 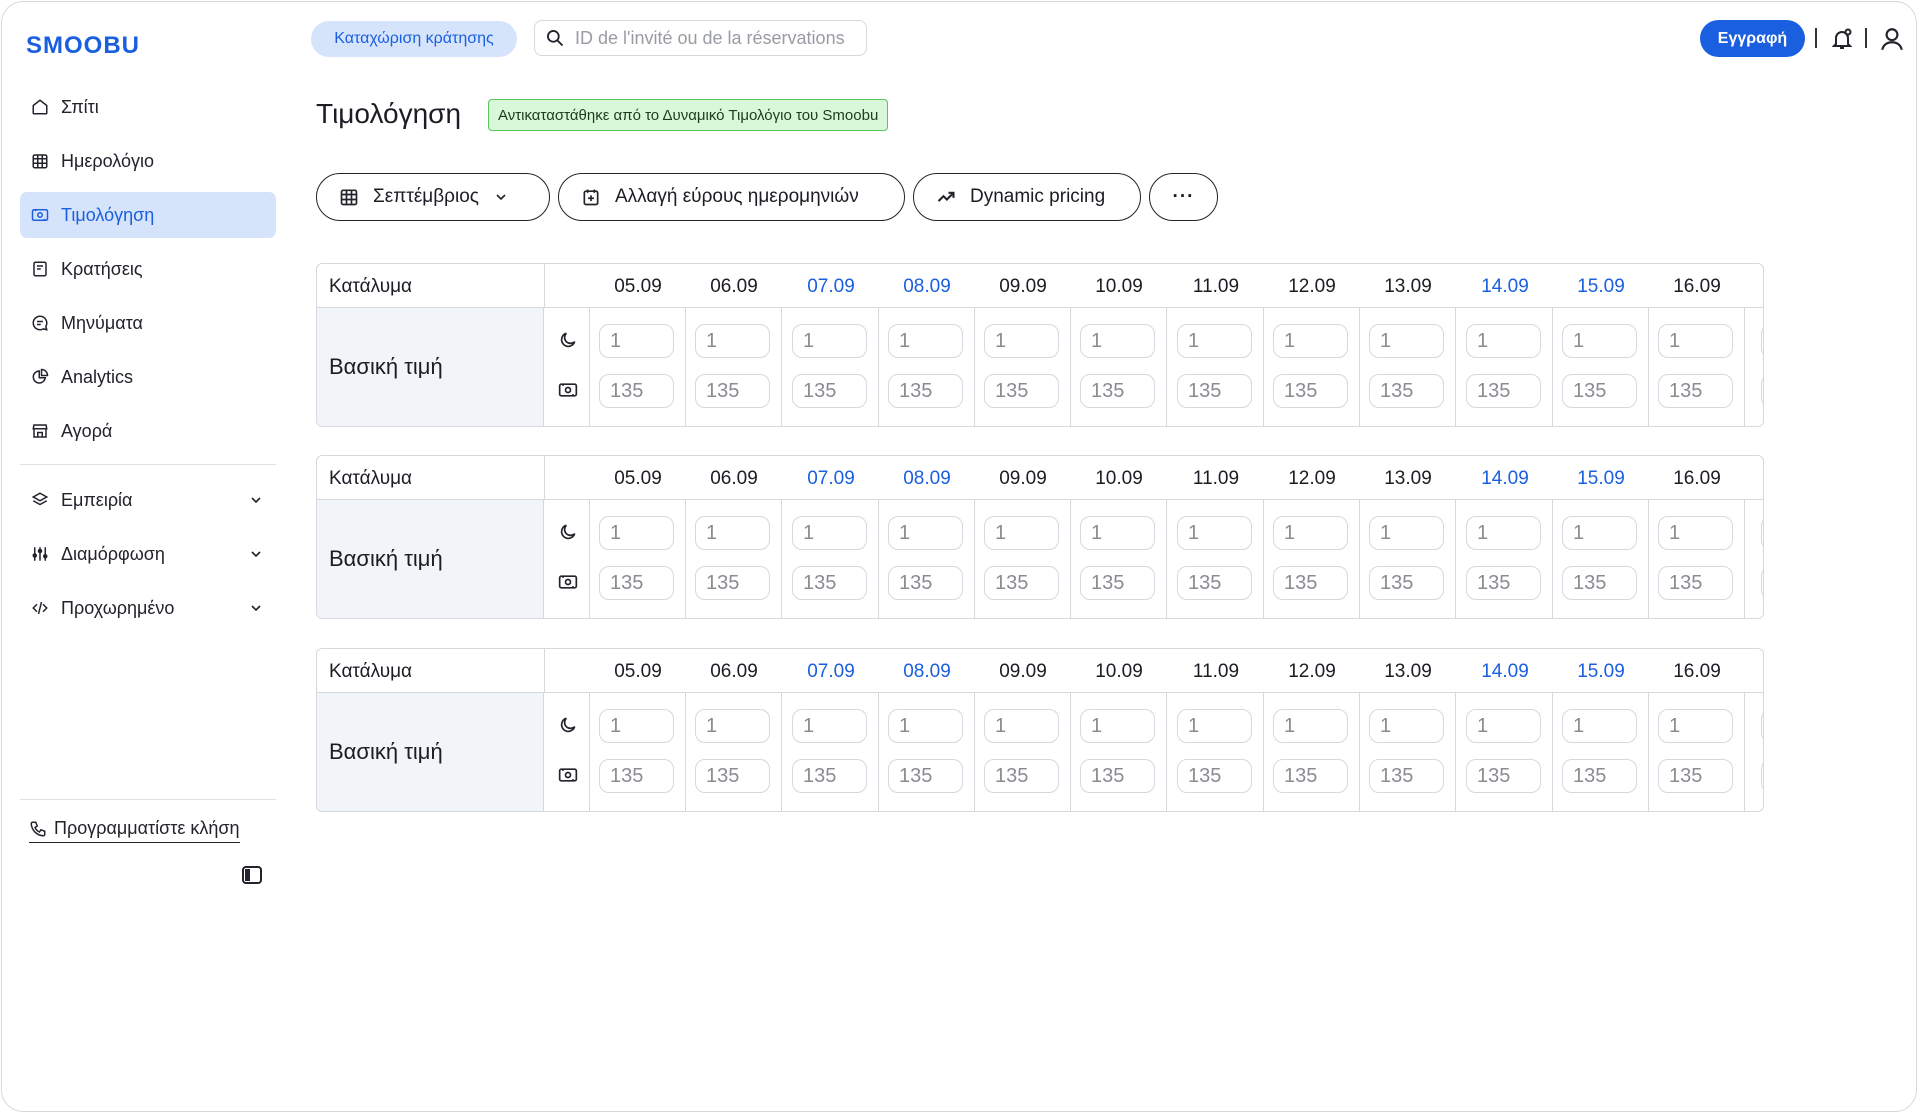 I want to click on user-icon, so click(x=1892, y=39).